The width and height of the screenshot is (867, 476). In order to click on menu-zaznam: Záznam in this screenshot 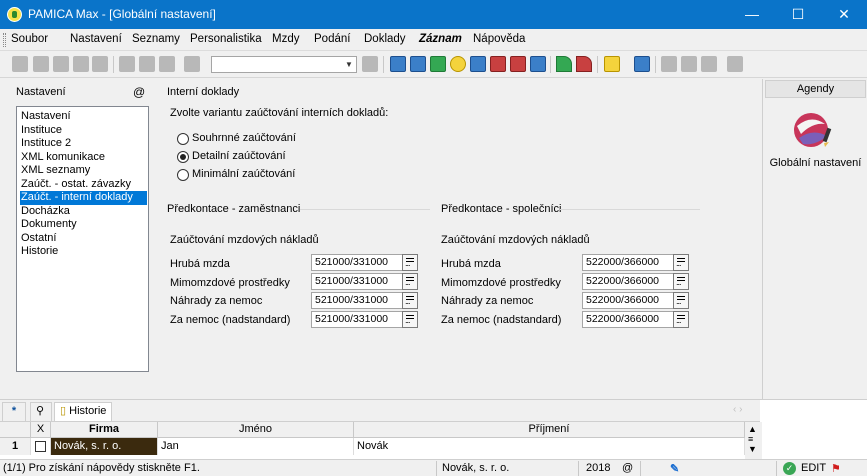, I will do `click(440, 39)`.